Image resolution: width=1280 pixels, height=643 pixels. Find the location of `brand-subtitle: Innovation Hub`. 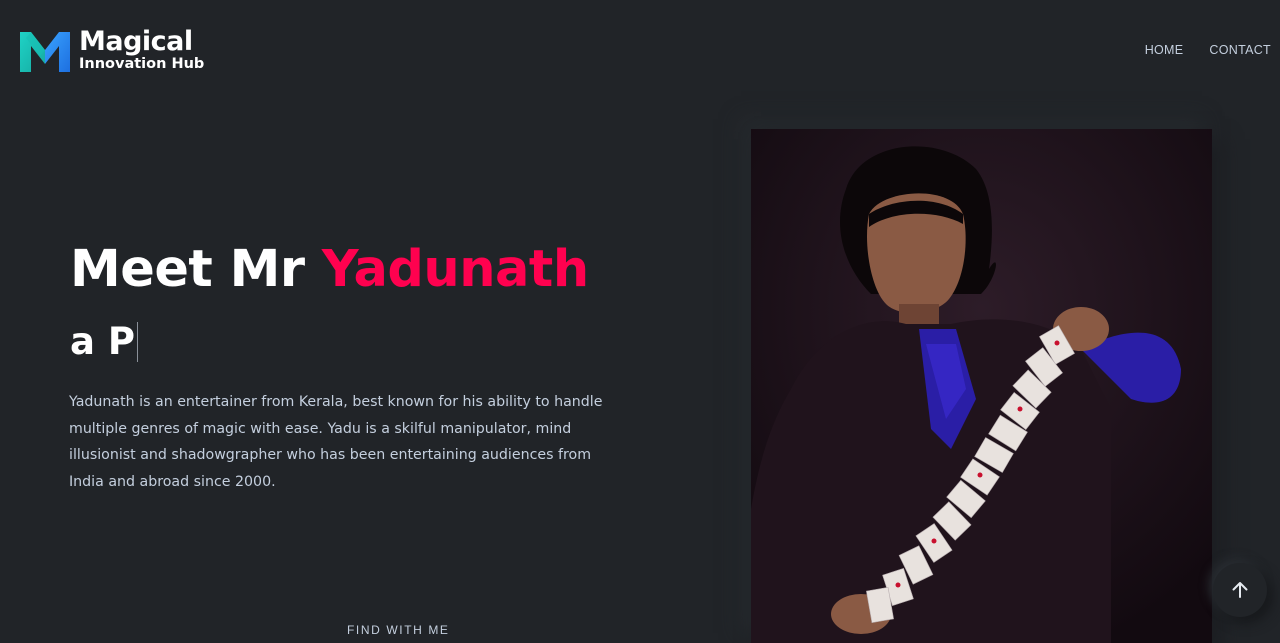

brand-subtitle: Innovation Hub is located at coordinates (142, 64).